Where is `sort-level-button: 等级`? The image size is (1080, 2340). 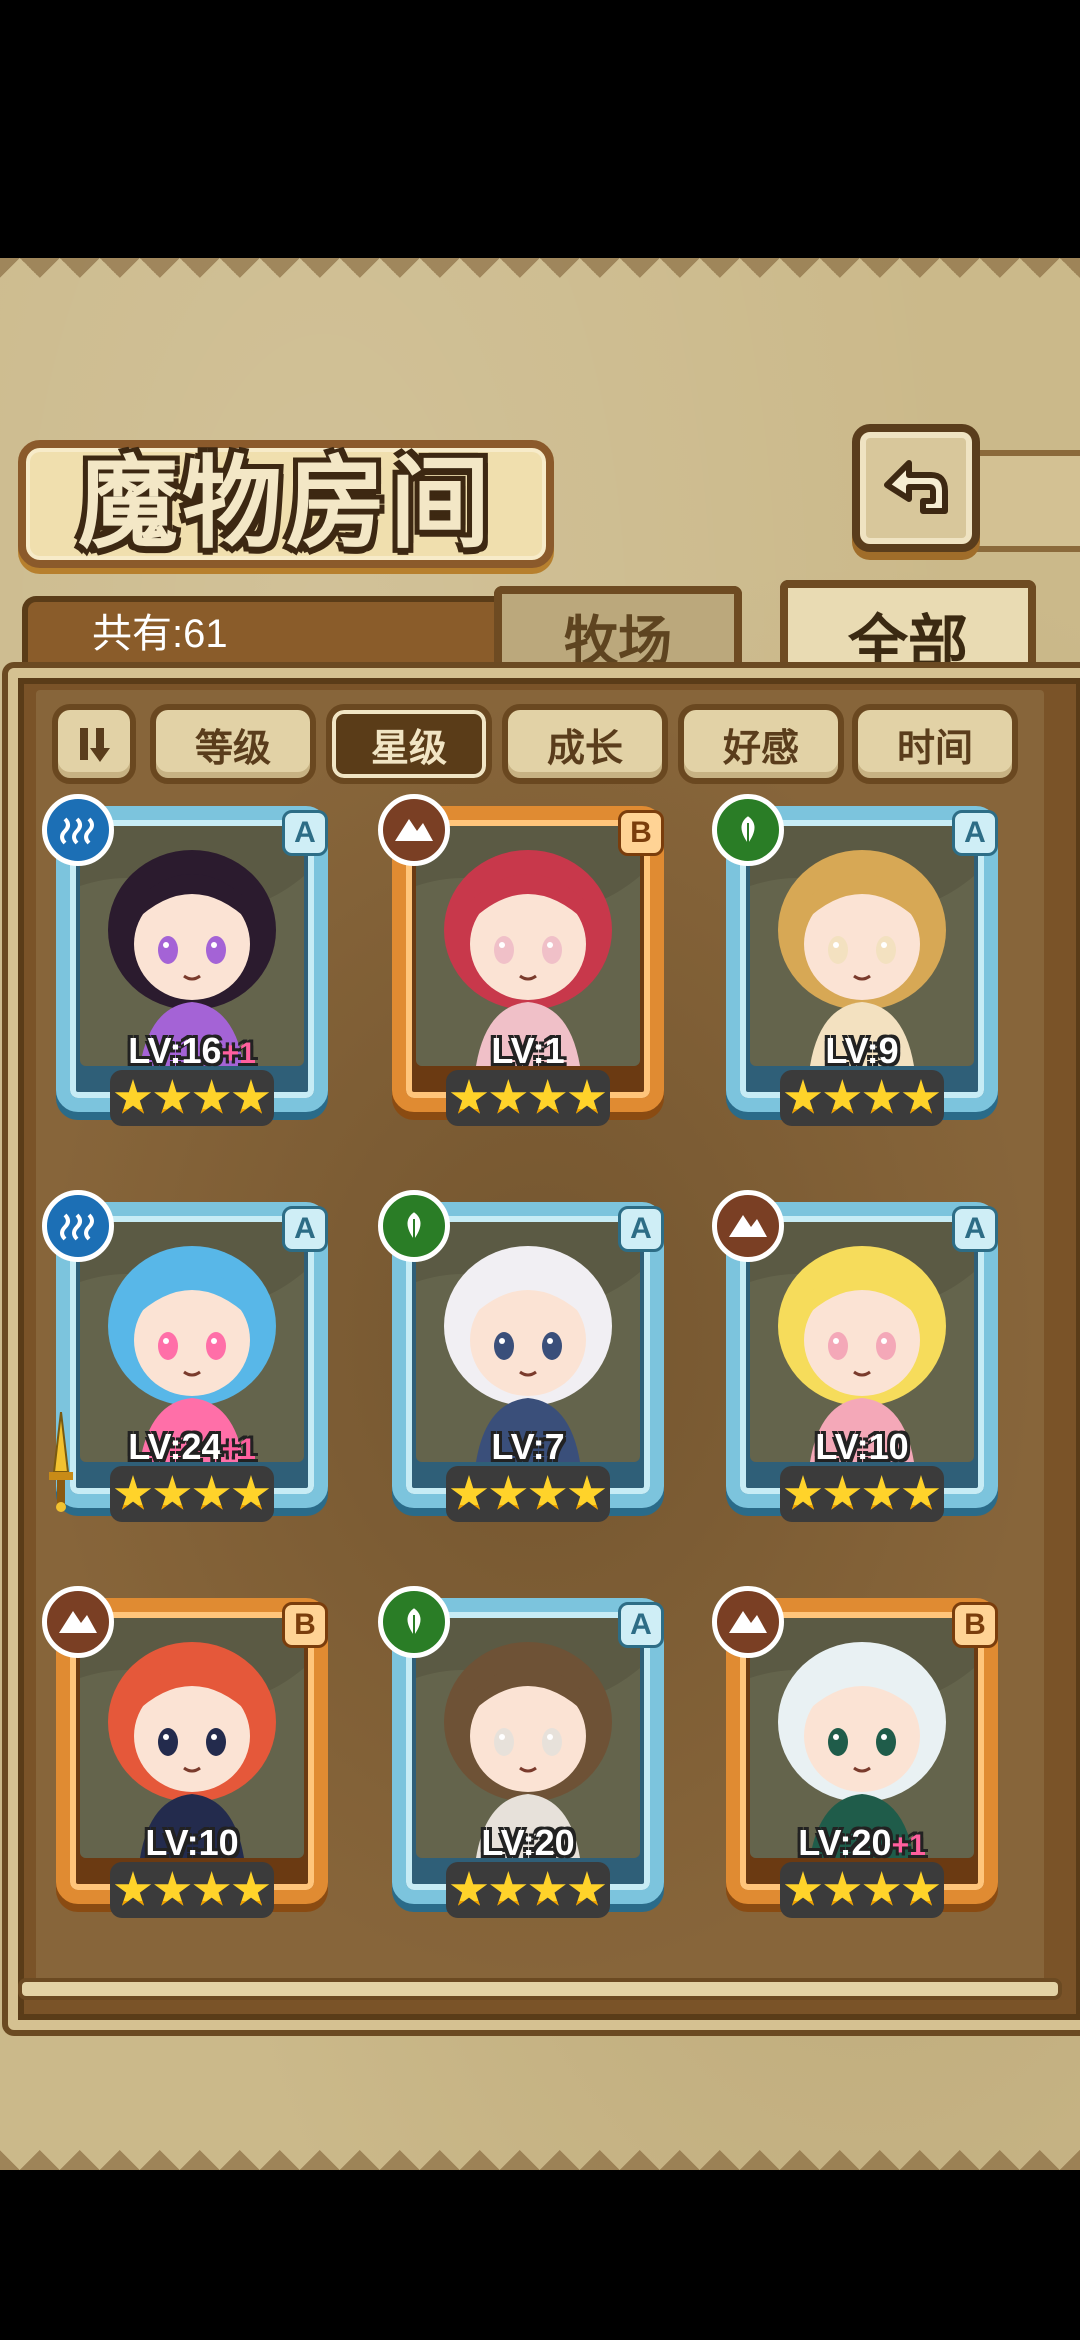
sort-level-button: 等级 is located at coordinates (233, 744).